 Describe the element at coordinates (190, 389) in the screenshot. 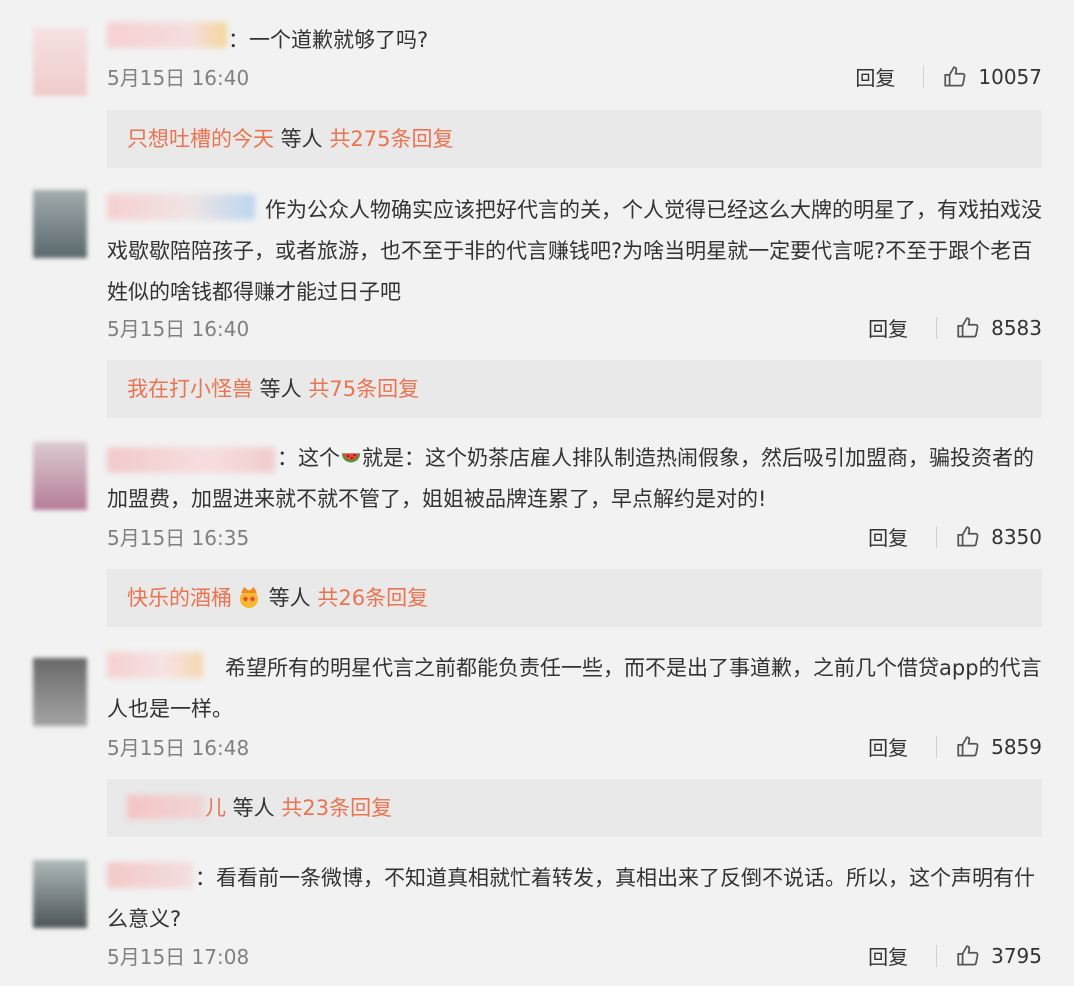

I see `reply-users: 我在打小怪兽` at that location.